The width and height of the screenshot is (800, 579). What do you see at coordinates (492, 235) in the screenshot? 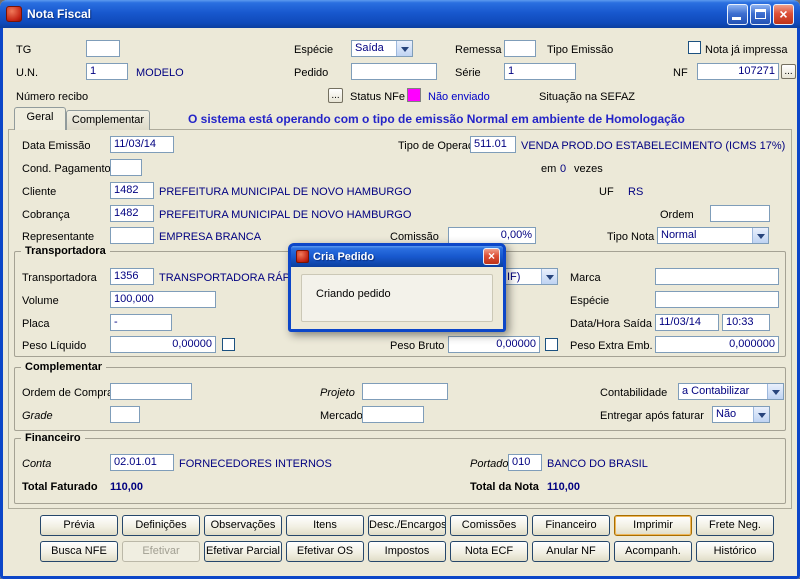
I see `comissao-field: 0,00%` at bounding box center [492, 235].